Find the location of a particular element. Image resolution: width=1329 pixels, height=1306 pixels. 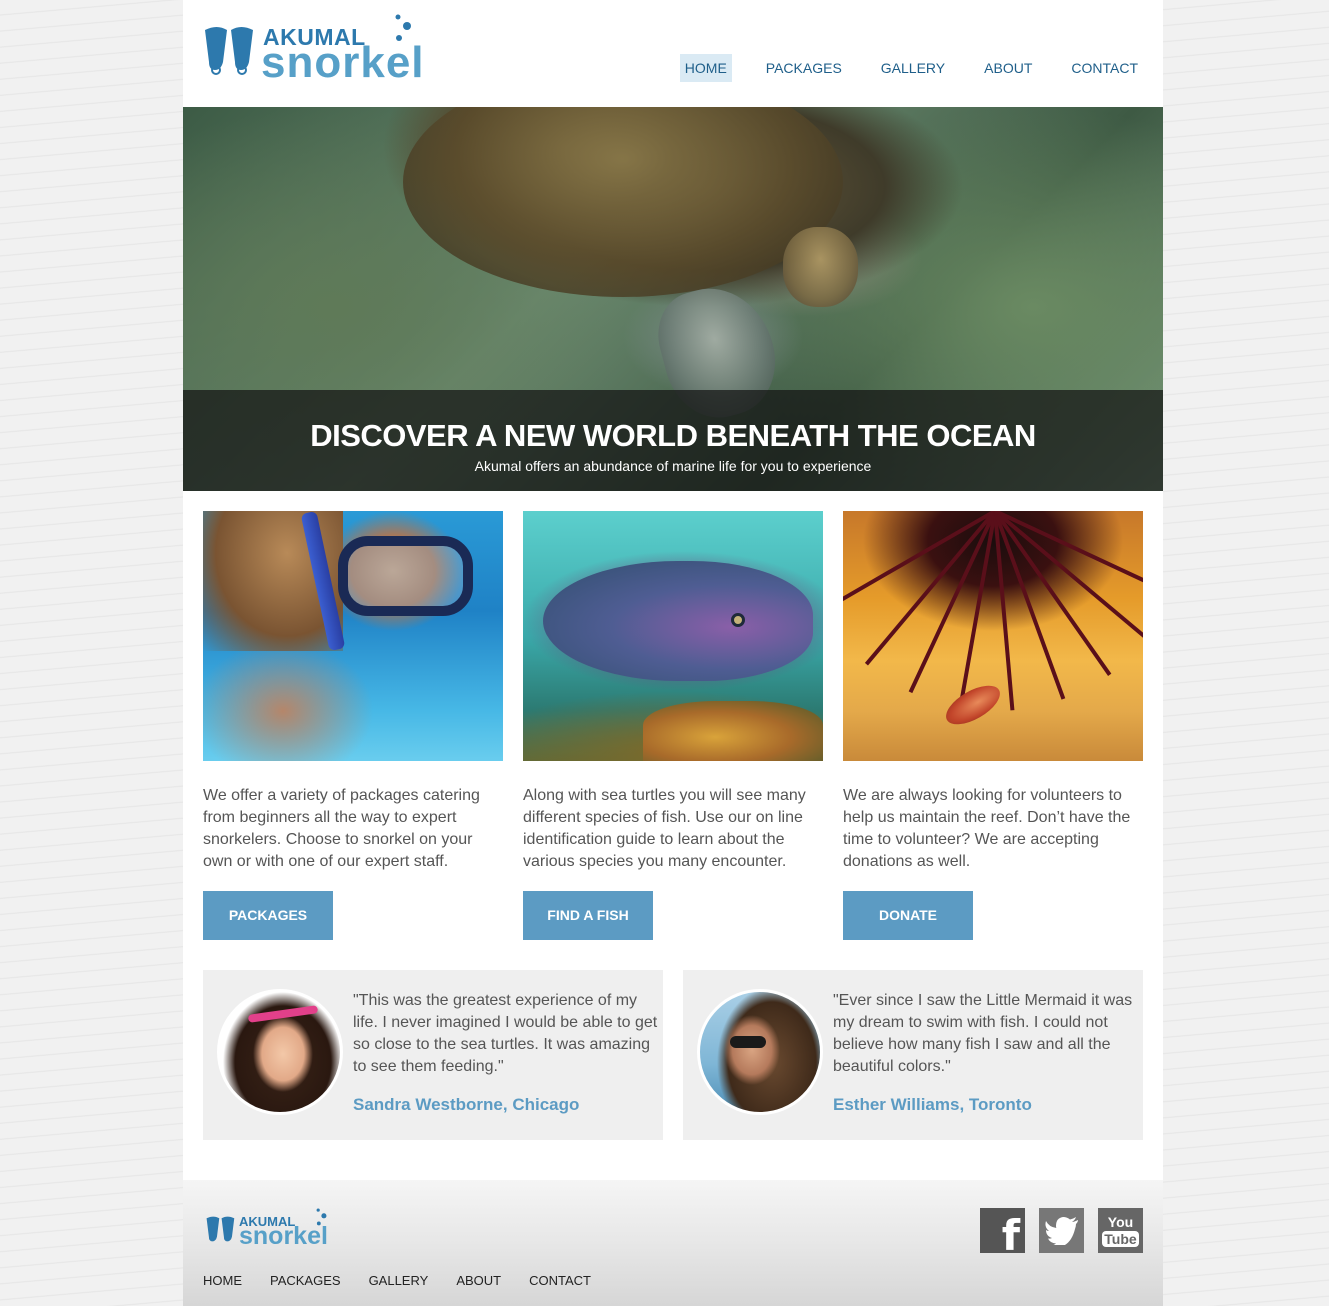

nav-packages: PACKAGES is located at coordinates (804, 68).